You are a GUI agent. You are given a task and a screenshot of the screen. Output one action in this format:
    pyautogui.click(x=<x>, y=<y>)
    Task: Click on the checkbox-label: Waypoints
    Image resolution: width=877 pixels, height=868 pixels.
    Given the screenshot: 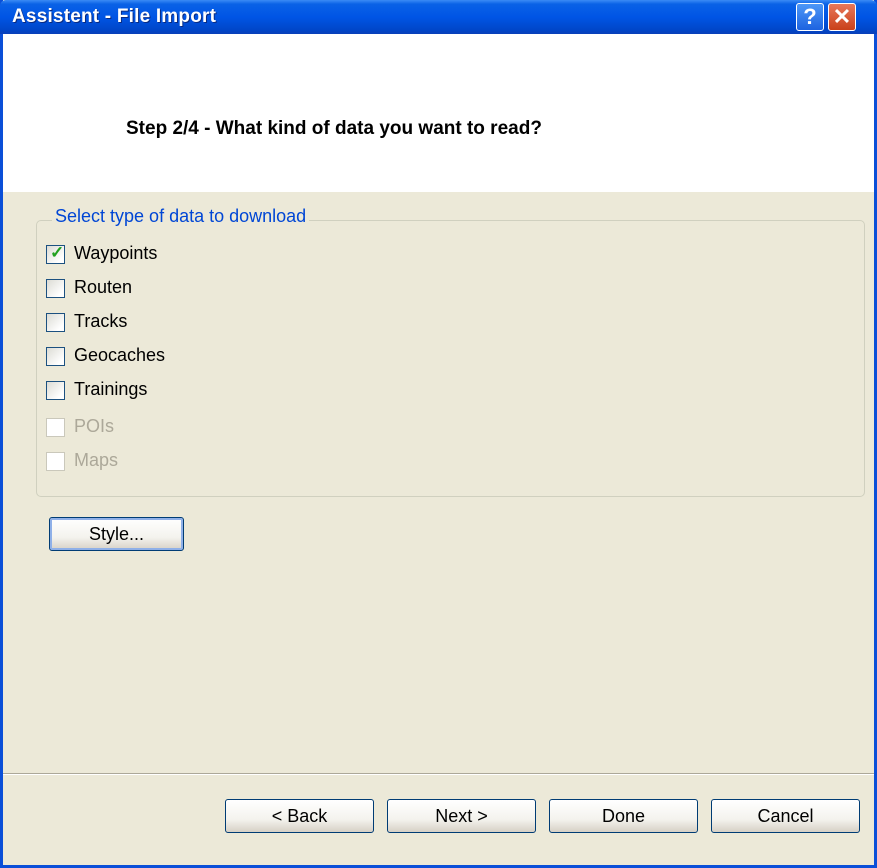 What is the action you would take?
    pyautogui.click(x=116, y=253)
    